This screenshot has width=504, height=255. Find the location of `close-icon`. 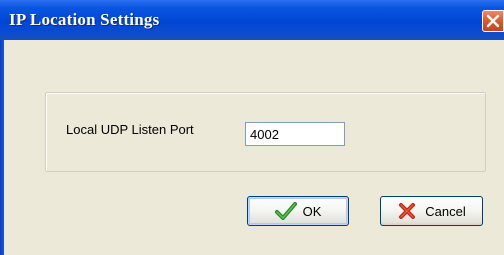

close-icon is located at coordinates (493, 21).